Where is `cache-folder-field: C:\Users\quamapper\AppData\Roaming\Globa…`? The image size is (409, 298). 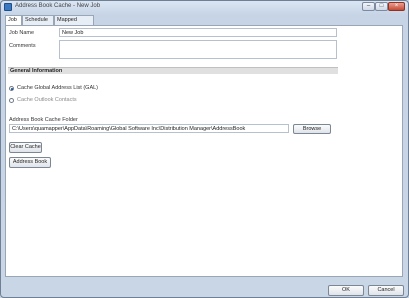 cache-folder-field: C:\Users\quamapper\AppData\Roaming\Globa… is located at coordinates (149, 128).